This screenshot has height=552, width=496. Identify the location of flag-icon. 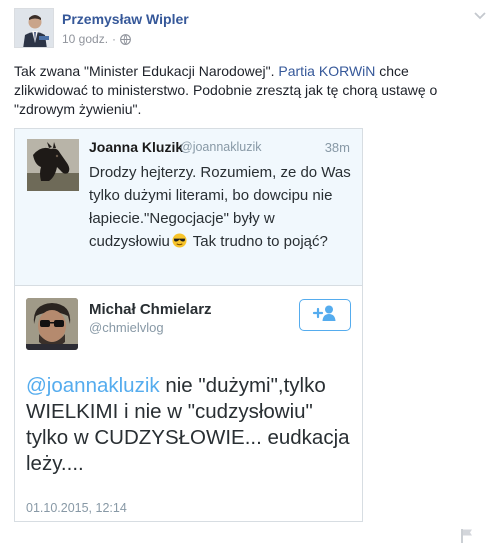
(467, 536).